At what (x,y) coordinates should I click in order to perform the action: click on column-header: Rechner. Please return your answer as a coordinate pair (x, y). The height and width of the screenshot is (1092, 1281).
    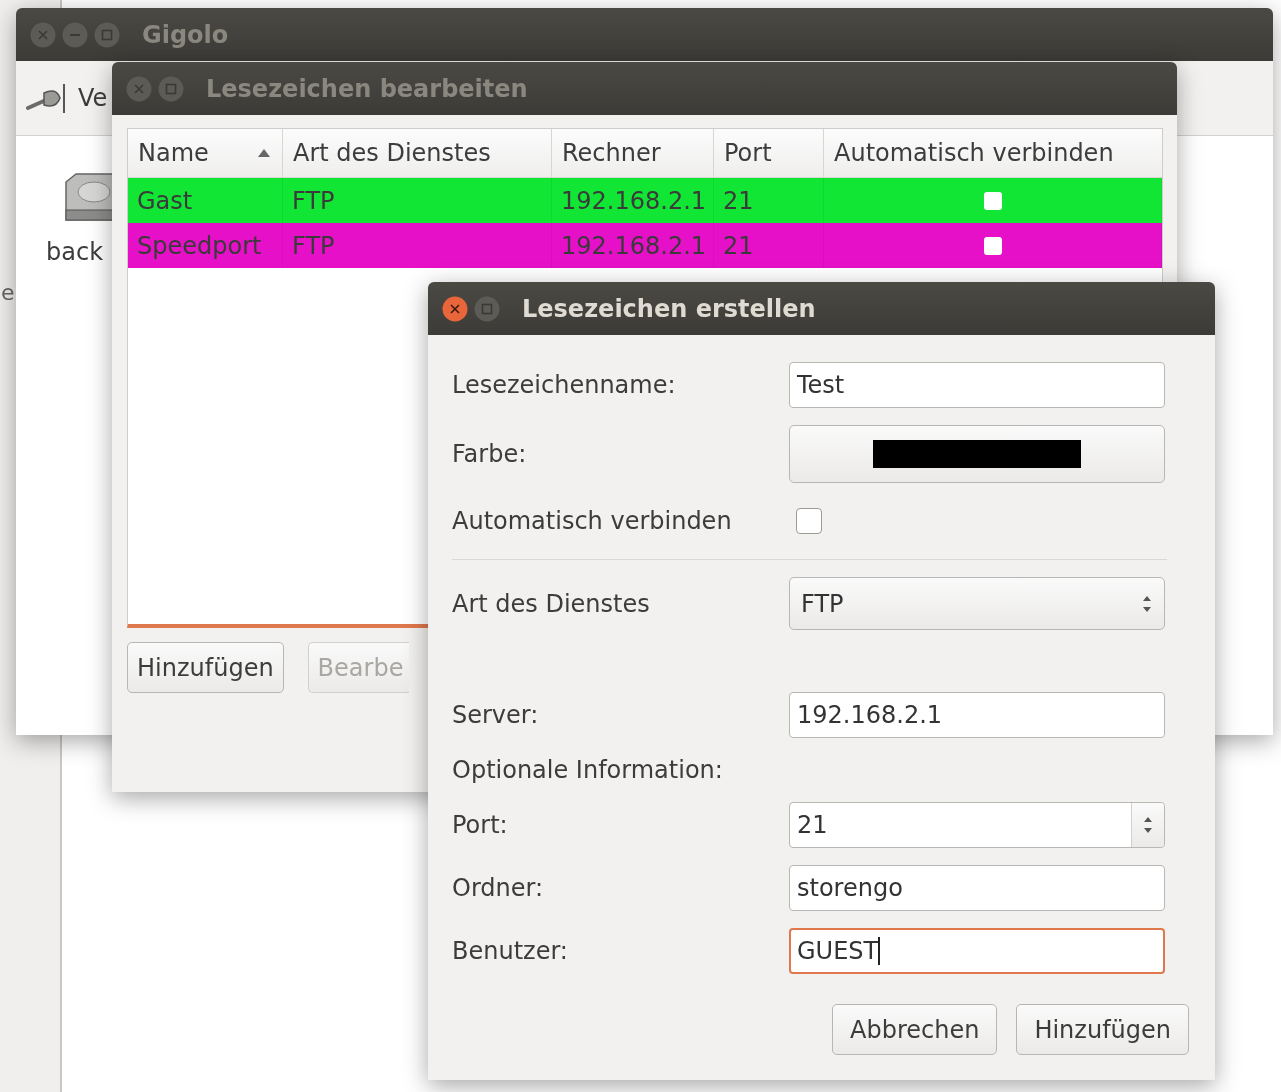
    Looking at the image, I should click on (633, 153).